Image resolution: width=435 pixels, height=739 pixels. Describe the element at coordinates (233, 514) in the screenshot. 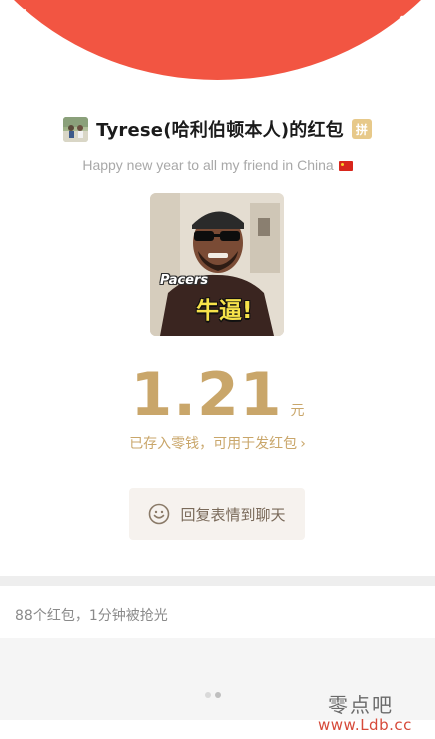

I see `reply-button-label: 回复表情到聊天` at that location.